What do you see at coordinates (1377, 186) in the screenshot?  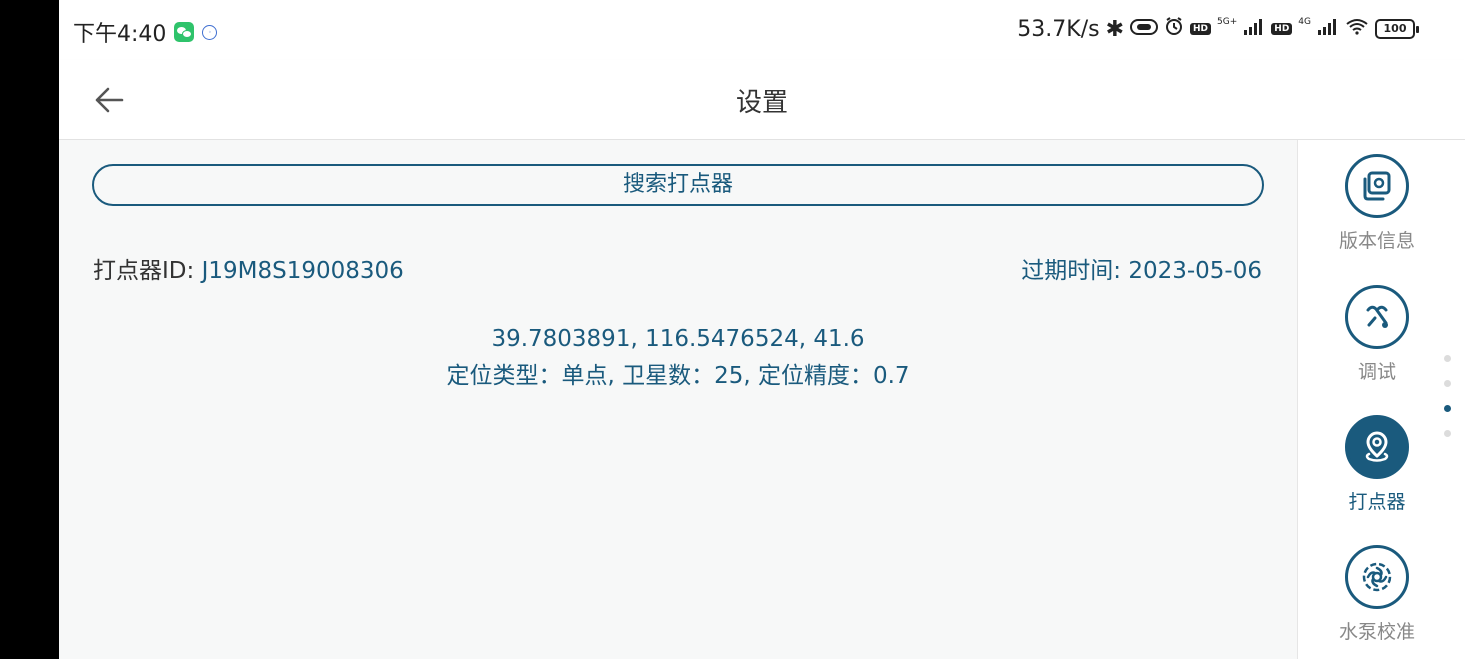 I see `version-info-icon` at bounding box center [1377, 186].